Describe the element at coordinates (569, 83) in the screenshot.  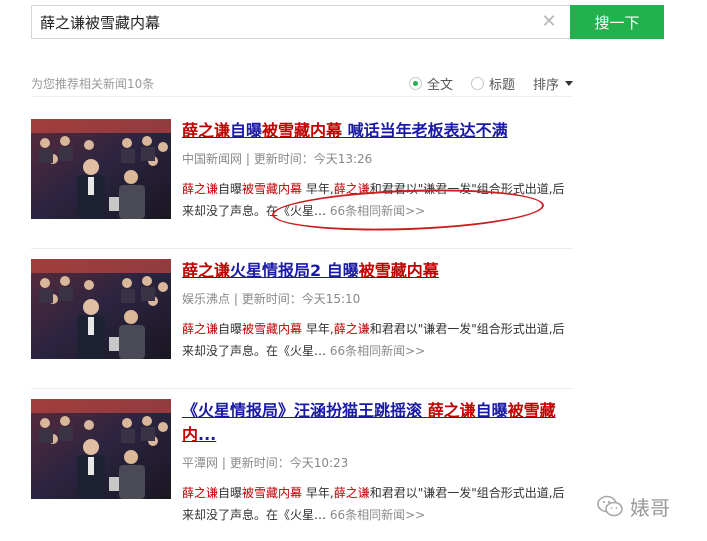
I see `caret-down-icon` at that location.